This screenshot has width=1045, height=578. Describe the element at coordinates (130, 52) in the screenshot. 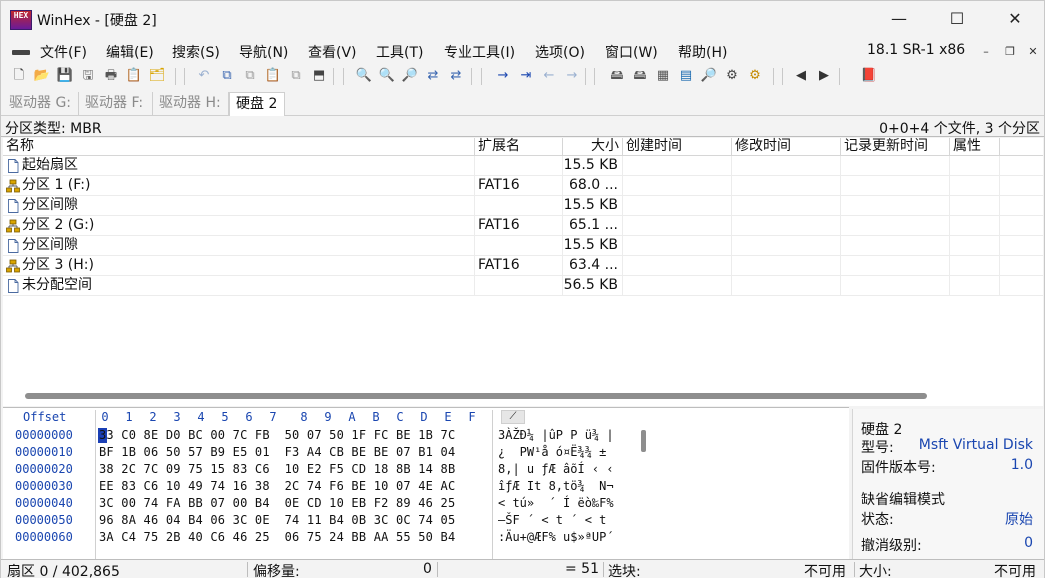

I see `menu-edit: 编辑(E)` at that location.